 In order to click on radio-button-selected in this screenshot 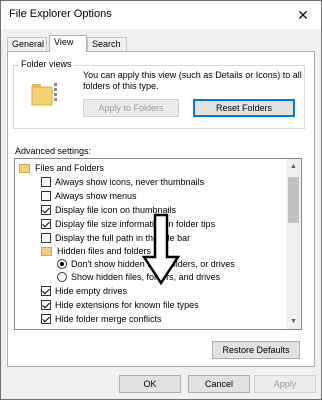, I will do `click(62, 264)`.